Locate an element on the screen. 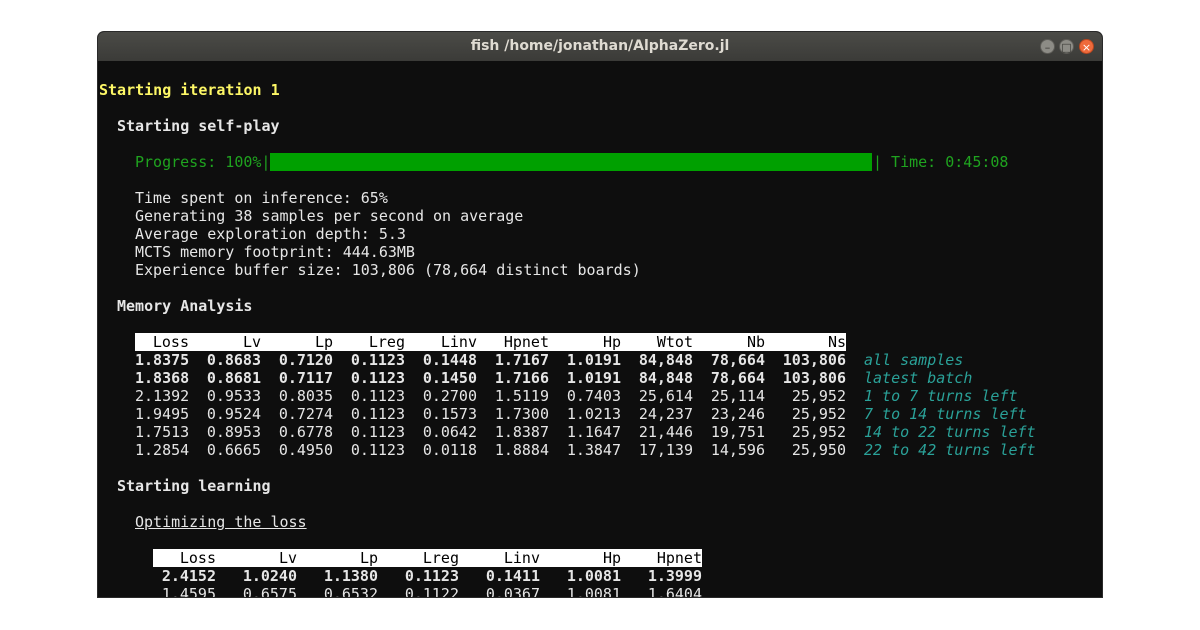  table-cell: 0.6575 is located at coordinates (269, 591).